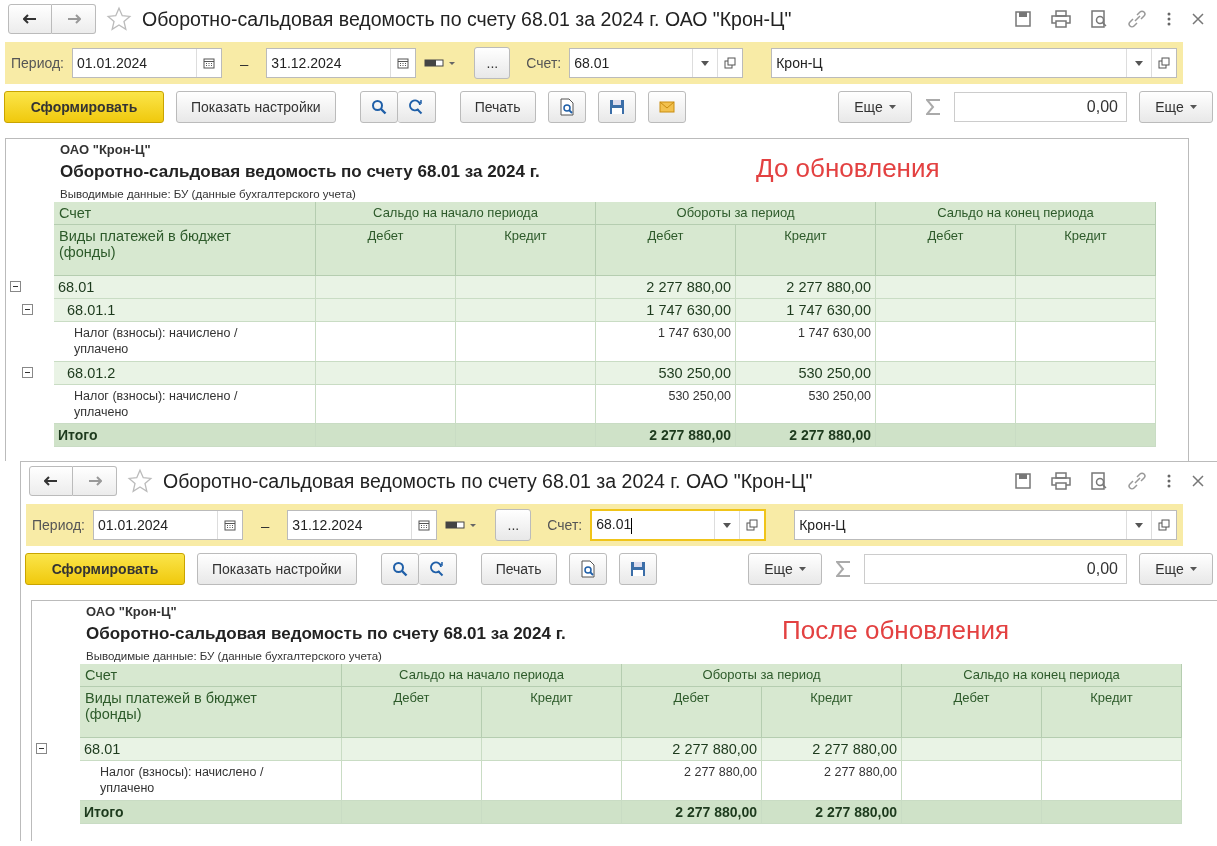 The image size is (1217, 846). What do you see at coordinates (185, 250) in the screenshot?
I see `column-header: Виды платежей в бюджет (фонды)` at bounding box center [185, 250].